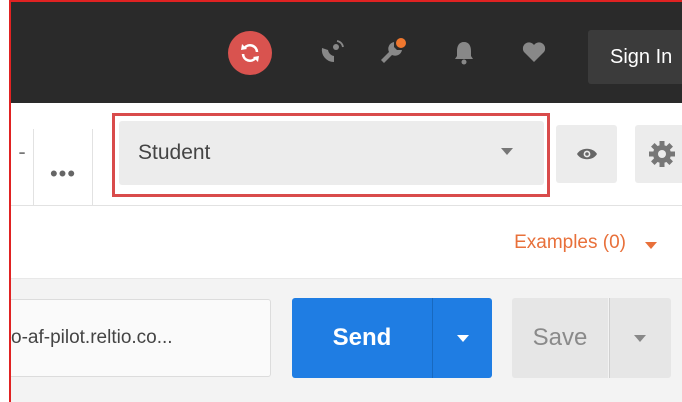 The width and height of the screenshot is (682, 402). Describe the element at coordinates (22, 154) in the screenshot. I see `tab-partial: -` at that location.